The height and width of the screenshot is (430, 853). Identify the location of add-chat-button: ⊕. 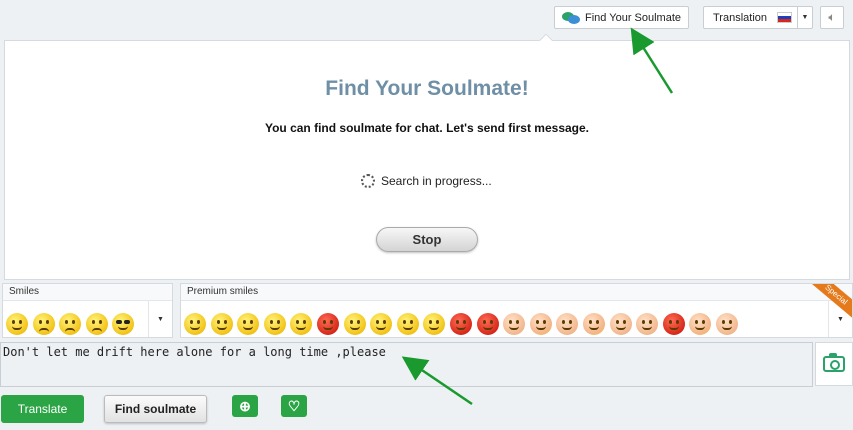
(245, 406).